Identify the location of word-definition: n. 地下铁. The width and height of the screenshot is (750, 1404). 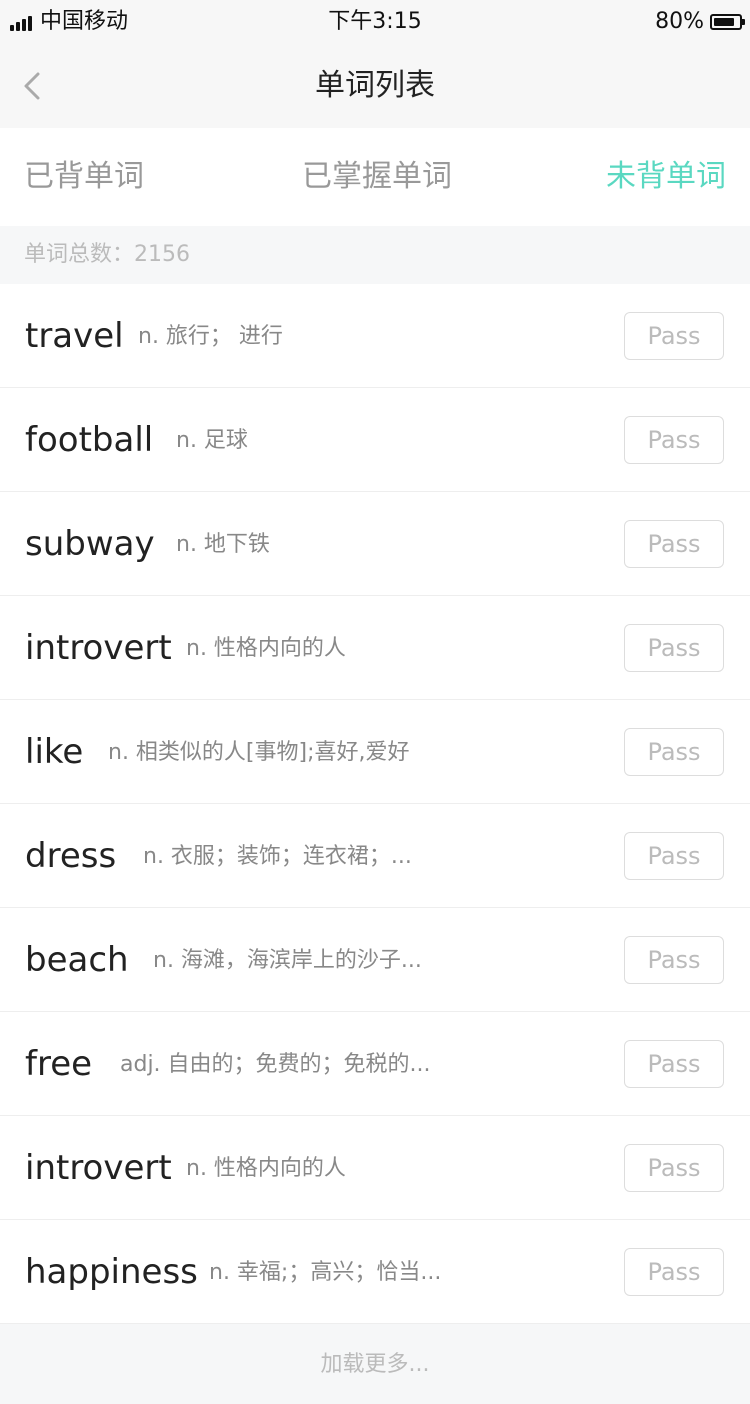
(223, 544).